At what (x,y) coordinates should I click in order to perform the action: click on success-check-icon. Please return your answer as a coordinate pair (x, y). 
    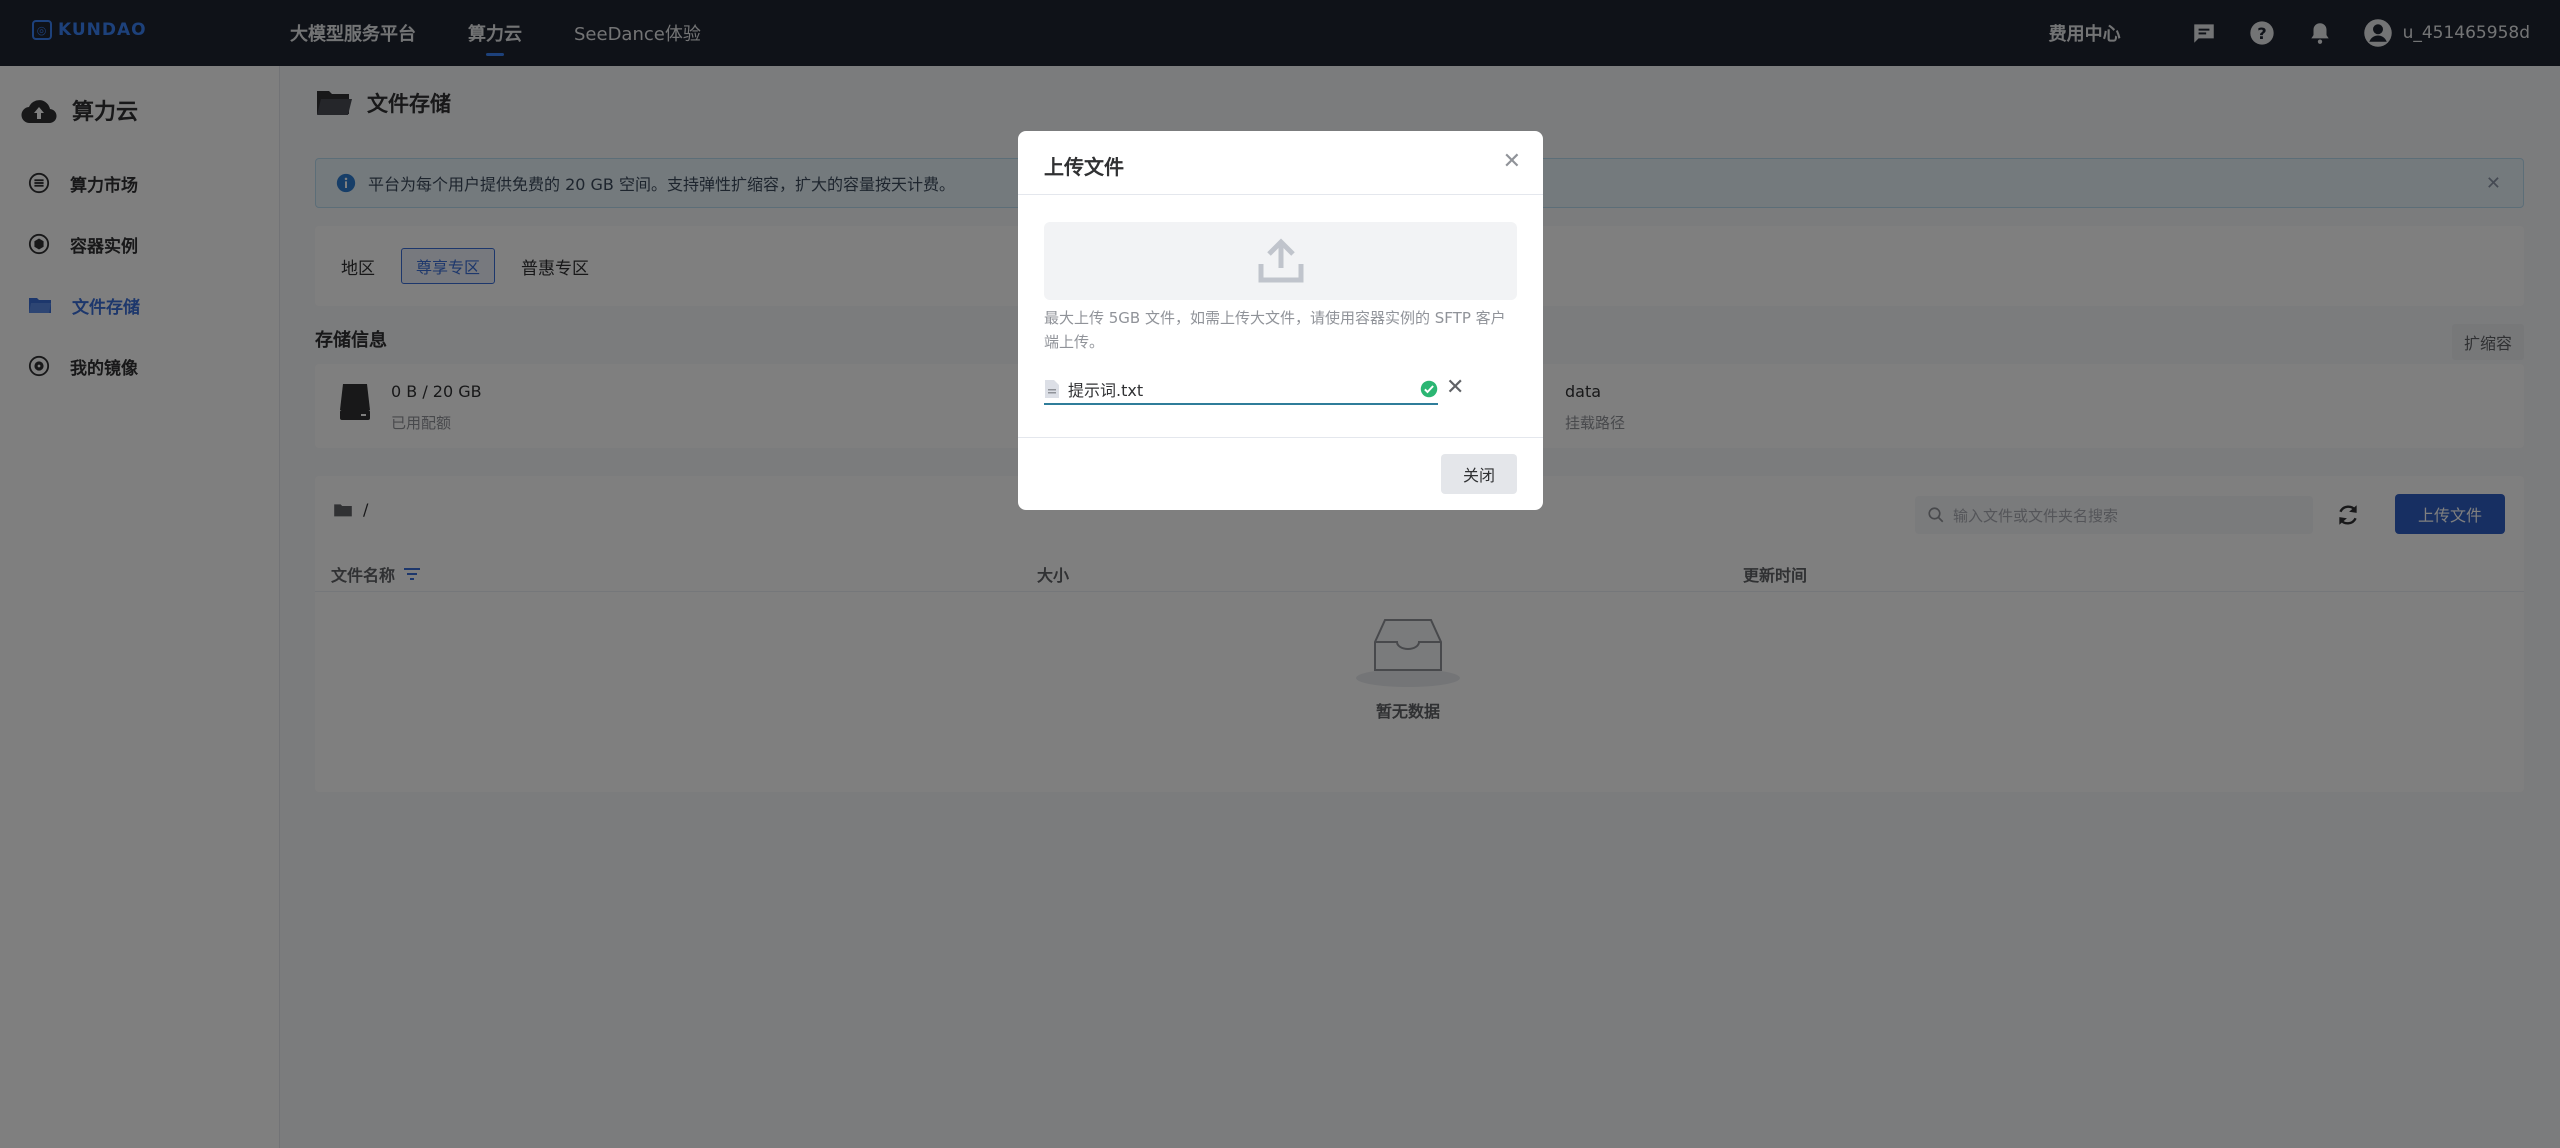
    Looking at the image, I should click on (1429, 389).